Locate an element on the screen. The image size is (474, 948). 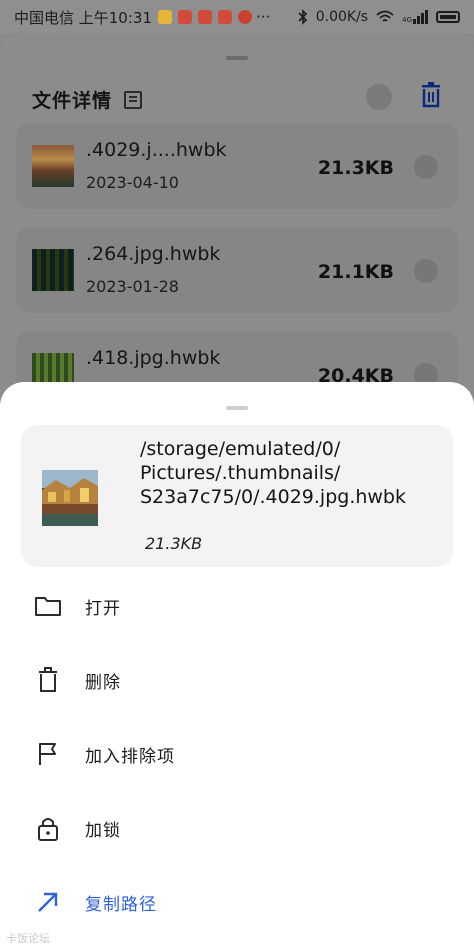
folder-icon is located at coordinates (48, 606).